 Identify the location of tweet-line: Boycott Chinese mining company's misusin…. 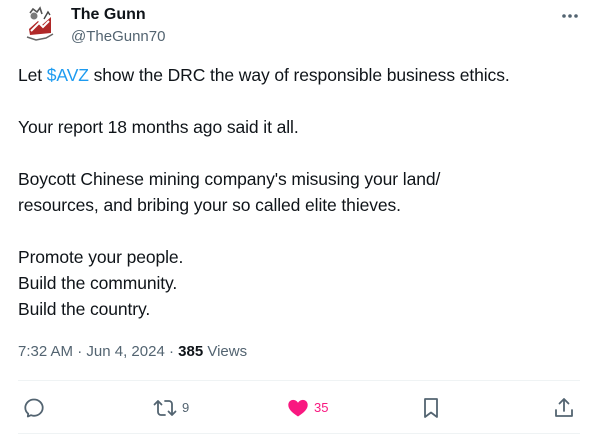
(229, 179).